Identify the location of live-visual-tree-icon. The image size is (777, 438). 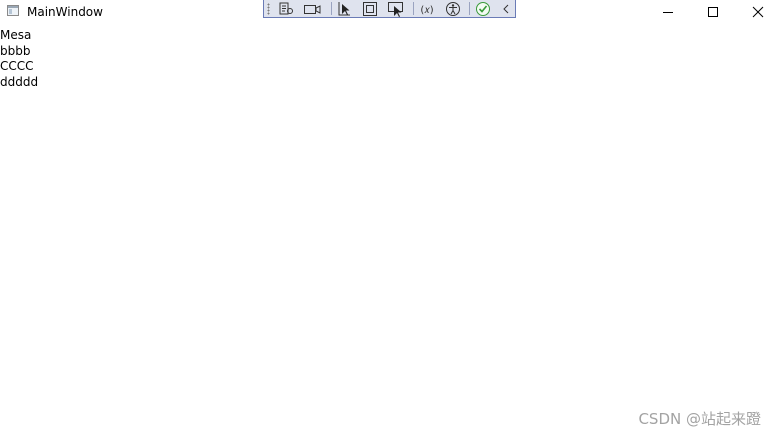
(286, 8).